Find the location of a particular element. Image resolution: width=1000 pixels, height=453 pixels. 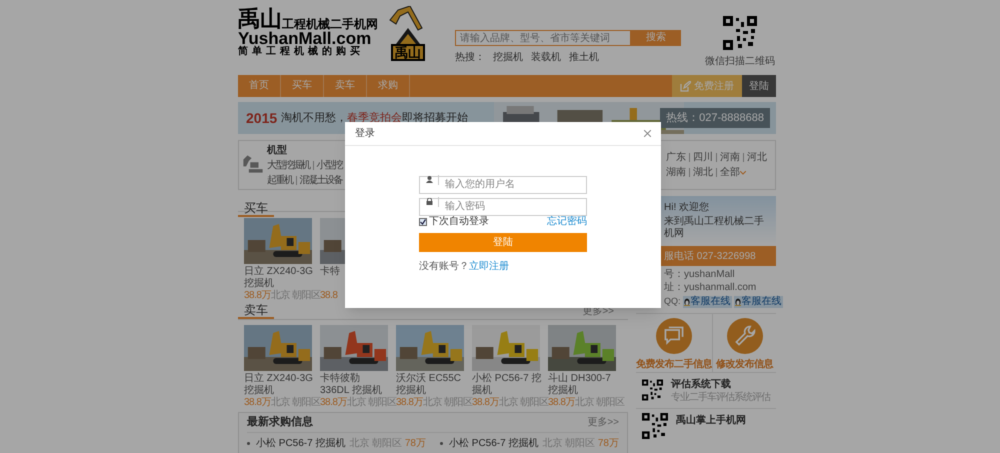

region-link: 河南 is located at coordinates (730, 157).